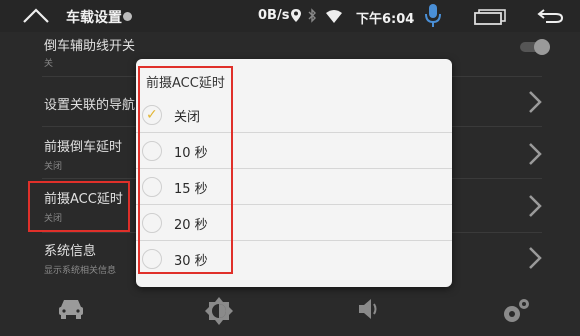 The height and width of the screenshot is (336, 580). What do you see at coordinates (49, 64) in the screenshot?
I see `setting-subtitle: 关` at bounding box center [49, 64].